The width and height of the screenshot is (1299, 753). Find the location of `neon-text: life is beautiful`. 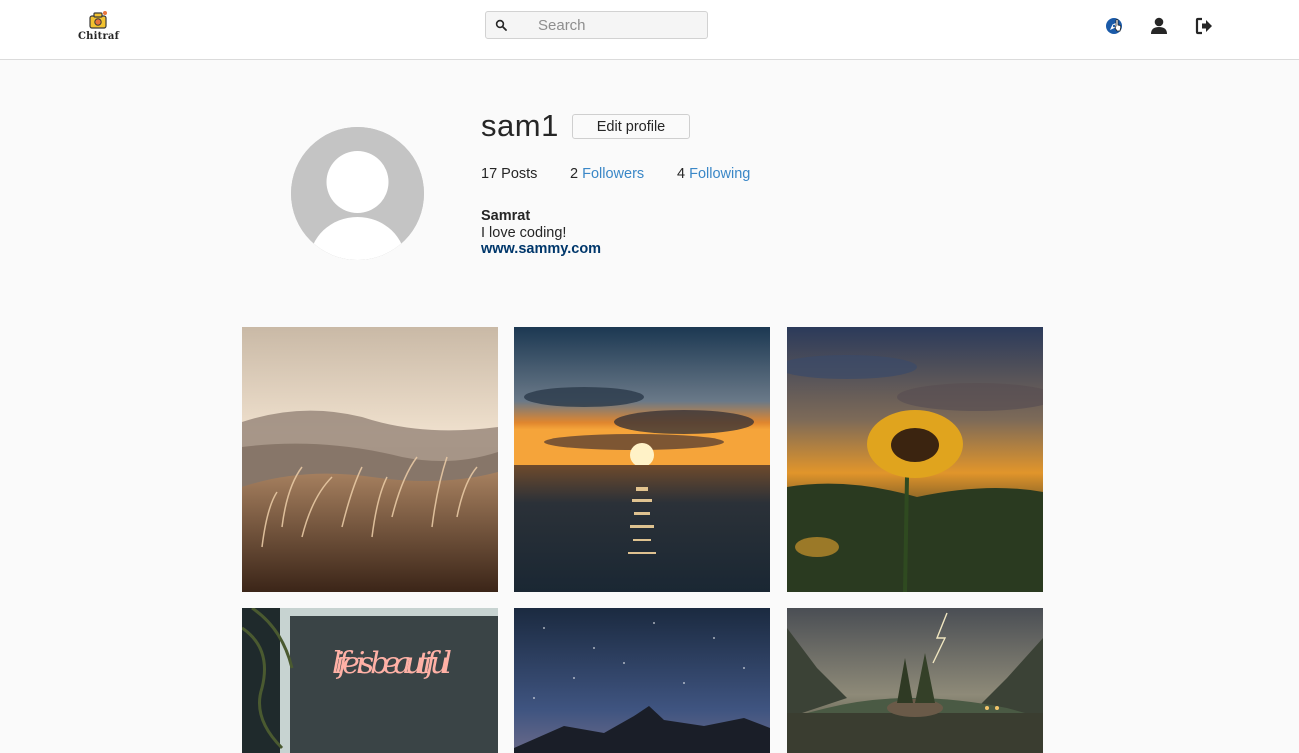

neon-text: life is beautiful is located at coordinates (392, 663).